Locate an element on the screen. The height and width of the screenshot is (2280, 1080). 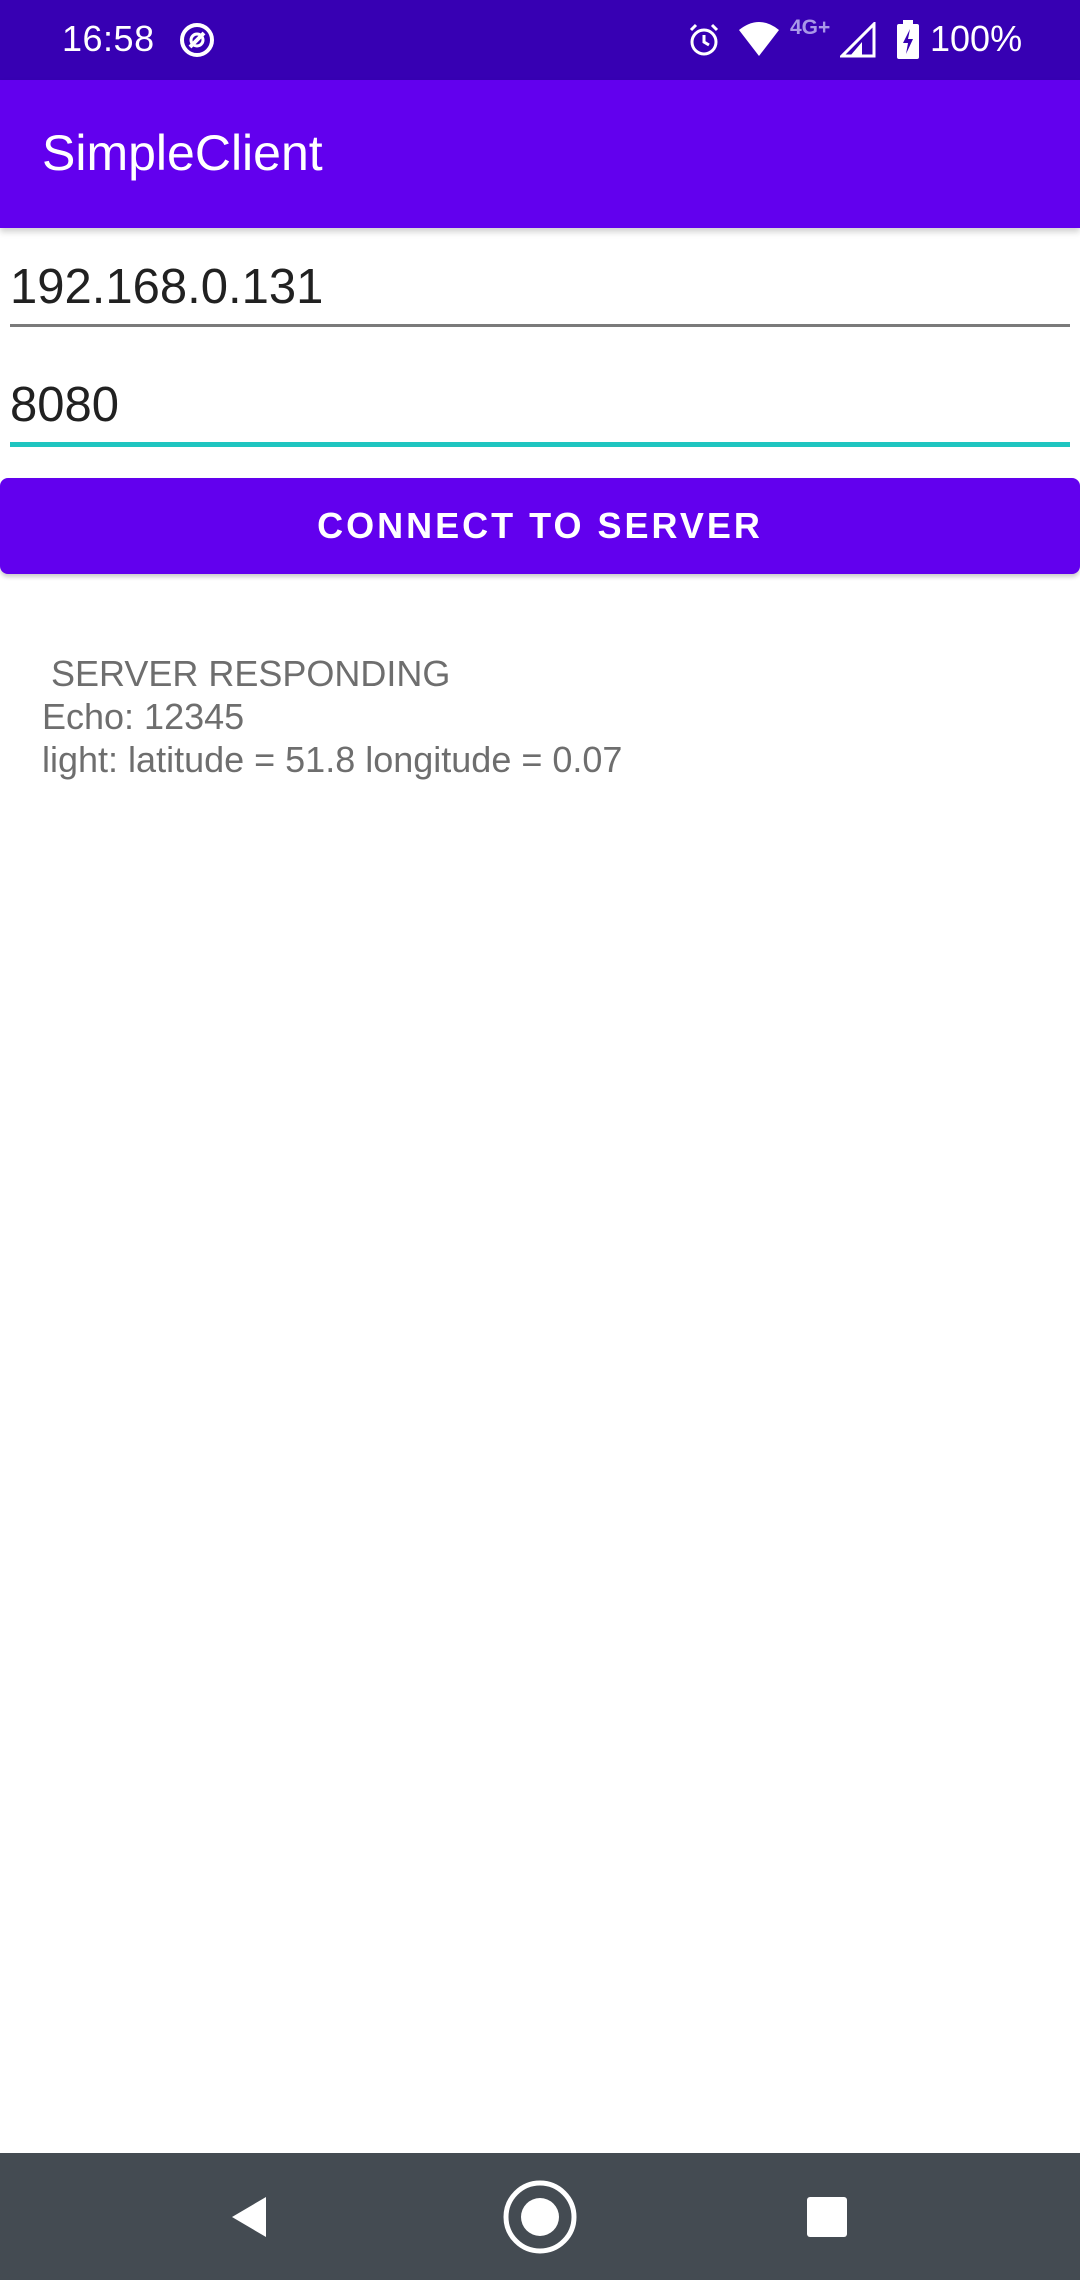
status-time: 16:58 is located at coordinates (108, 38).